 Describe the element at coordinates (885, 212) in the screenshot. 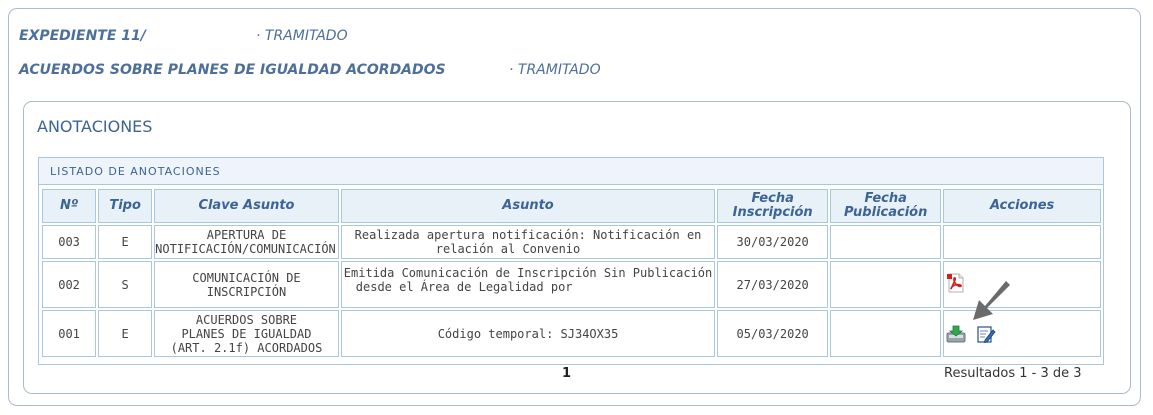

I see `col-header-fecha-publicacion-line2: Publicación` at that location.